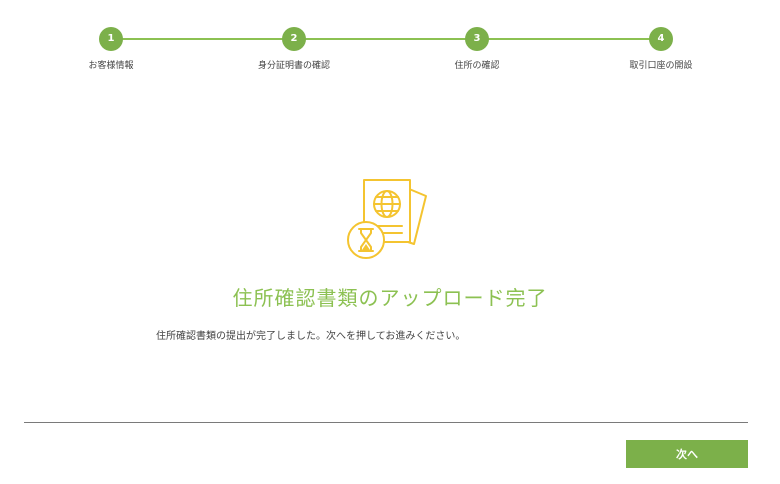  Describe the element at coordinates (390, 298) in the screenshot. I see `page-title: 住所確認書類のアップロード完了` at that location.